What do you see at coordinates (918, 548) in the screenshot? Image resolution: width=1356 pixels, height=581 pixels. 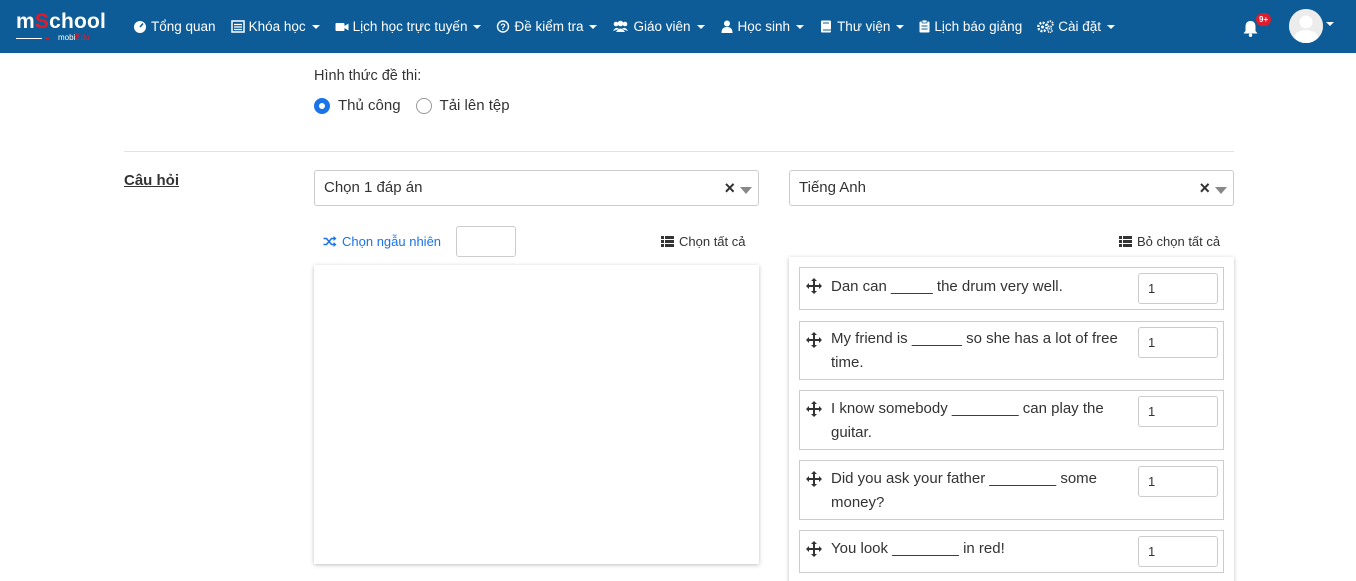 I see `question-text: You look ________ in red!` at bounding box center [918, 548].